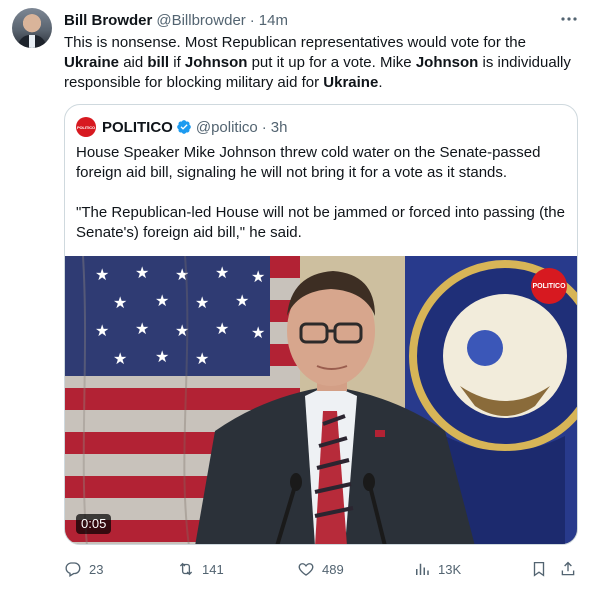 The width and height of the screenshot is (606, 597). Describe the element at coordinates (325, 20) in the screenshot. I see `tweet-header: Bill Browder @Billbrowder · 14m` at that location.